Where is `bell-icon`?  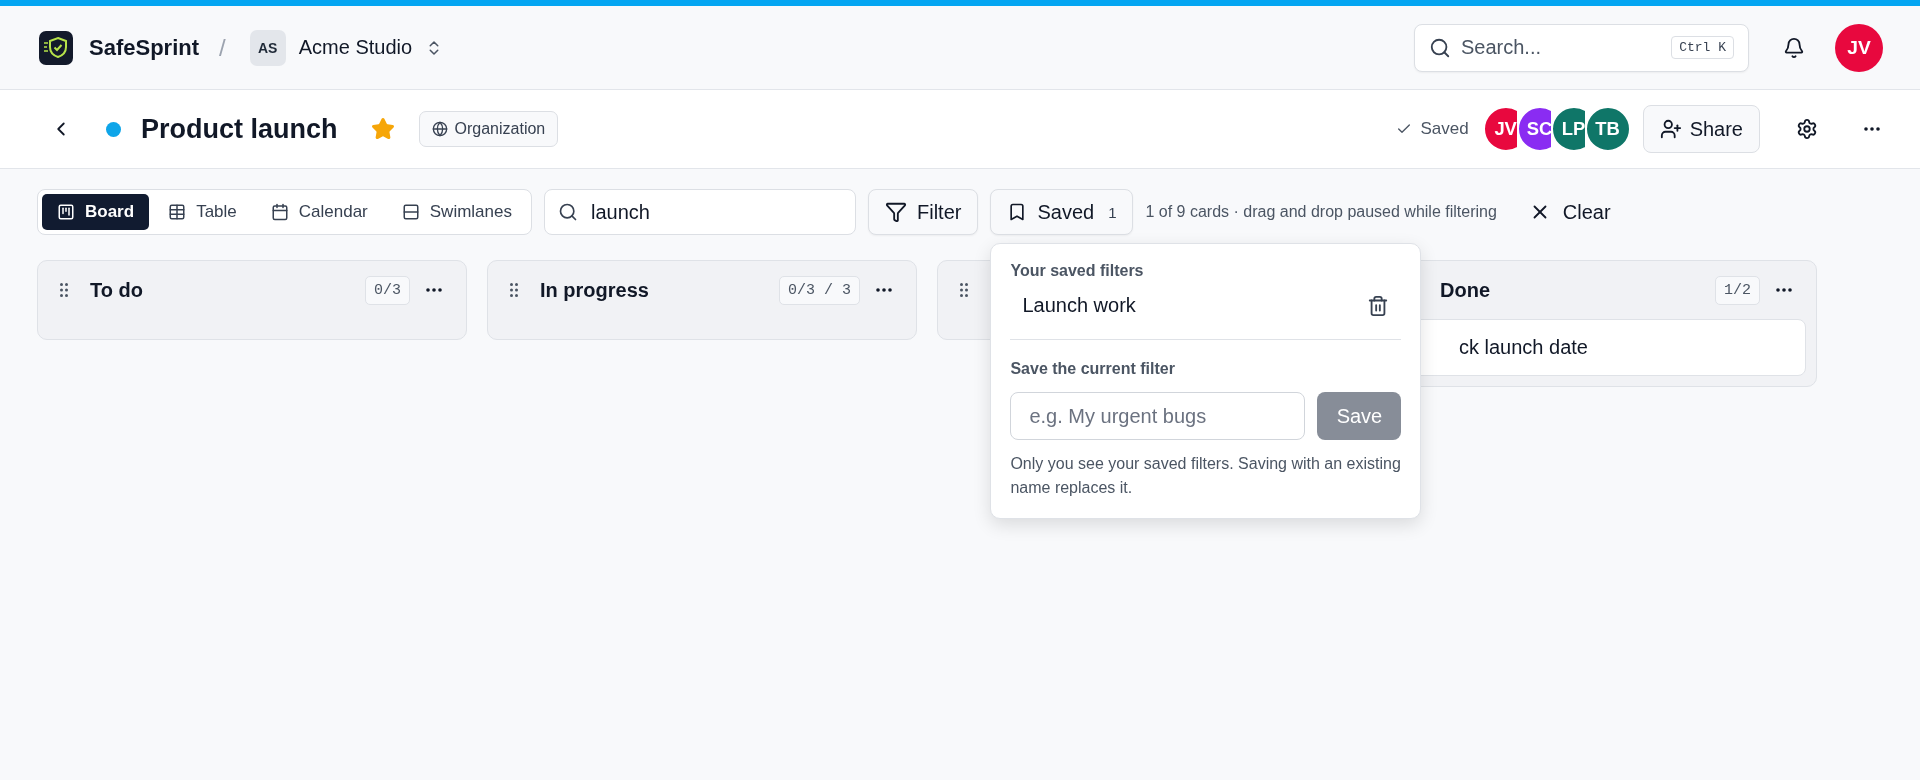 bell-icon is located at coordinates (1794, 47).